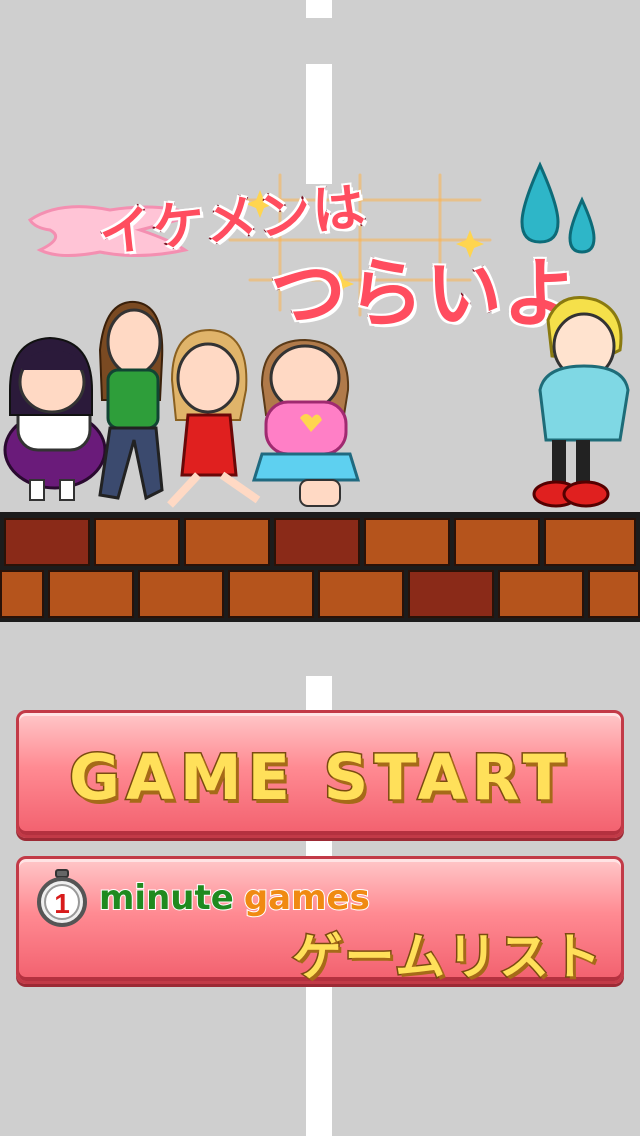  Describe the element at coordinates (320, 250) in the screenshot. I see `game-title: イケメンは つらいよ` at that location.